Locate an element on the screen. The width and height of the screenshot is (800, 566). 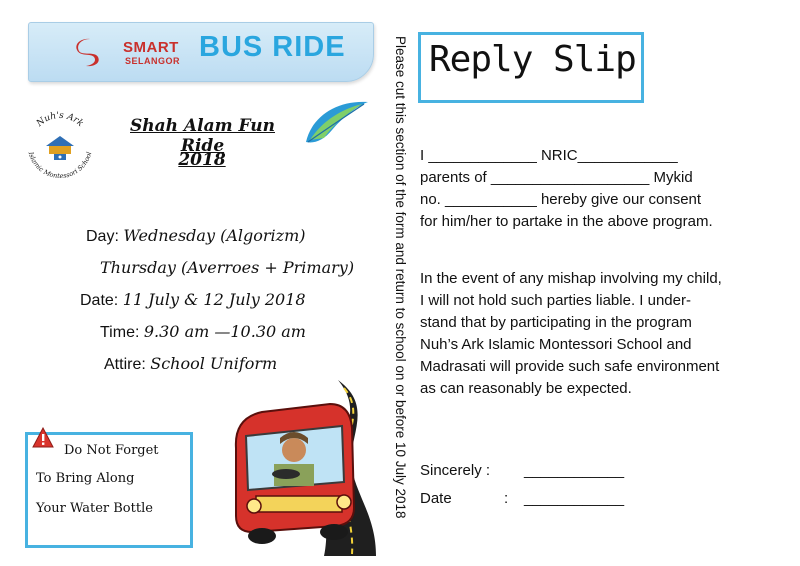
sincerely-label: Sincerely : is located at coordinates (455, 470).